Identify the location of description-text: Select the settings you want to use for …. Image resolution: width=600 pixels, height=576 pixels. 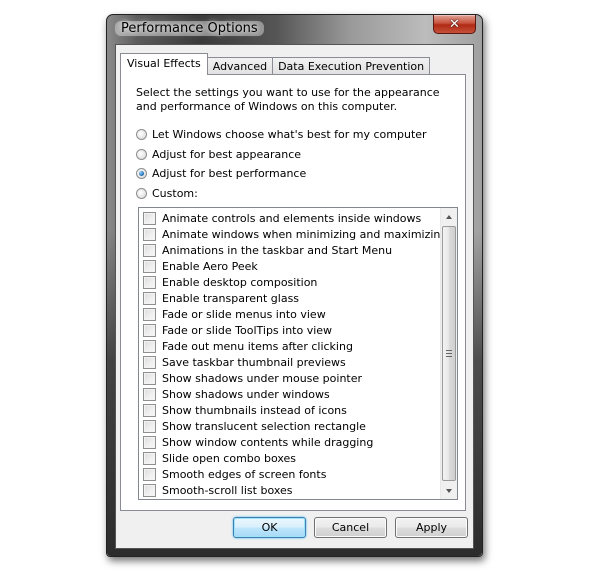
(288, 99).